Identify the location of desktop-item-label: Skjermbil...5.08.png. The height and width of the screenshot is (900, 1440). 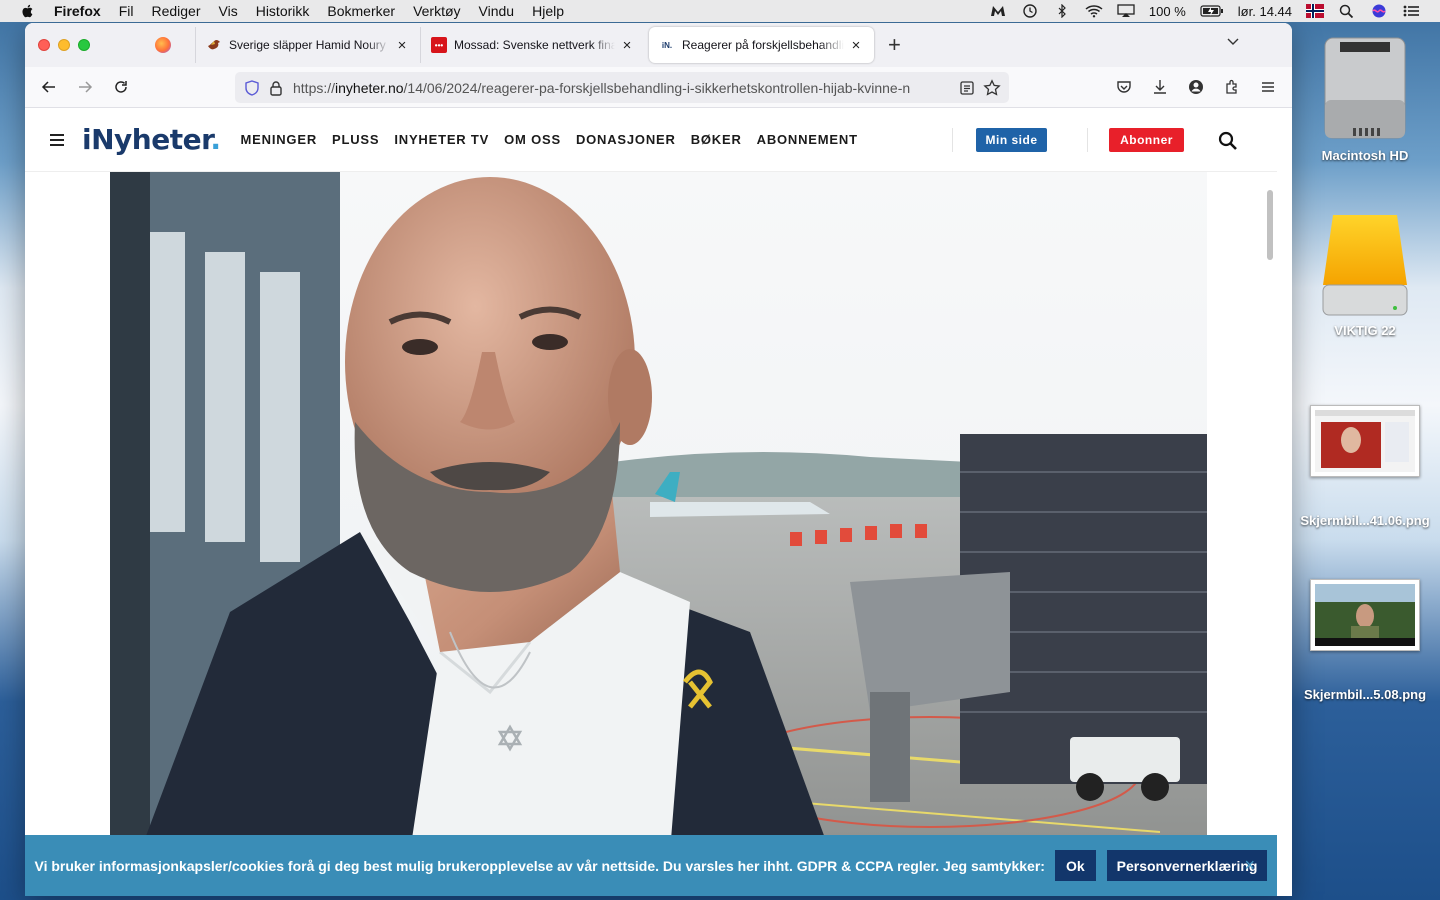
(1365, 694).